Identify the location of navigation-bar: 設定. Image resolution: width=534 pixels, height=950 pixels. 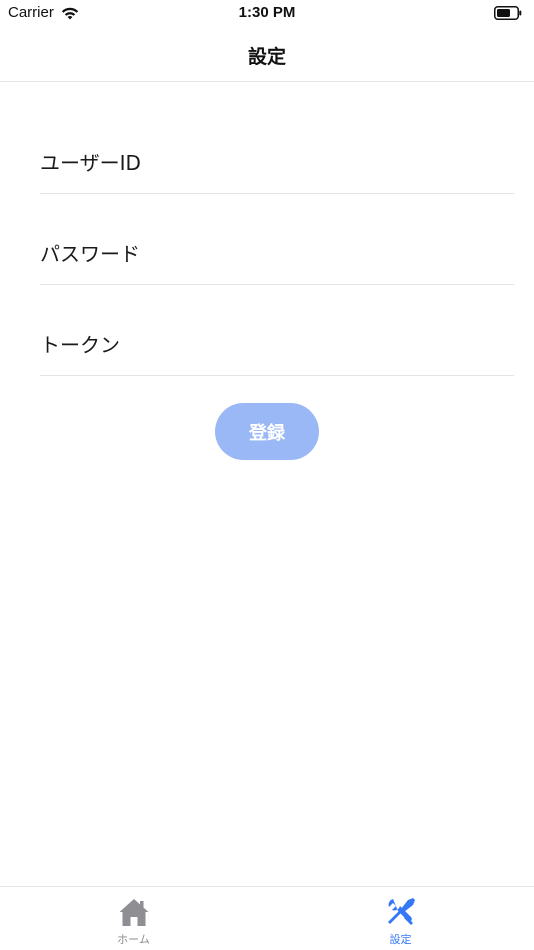
(267, 55).